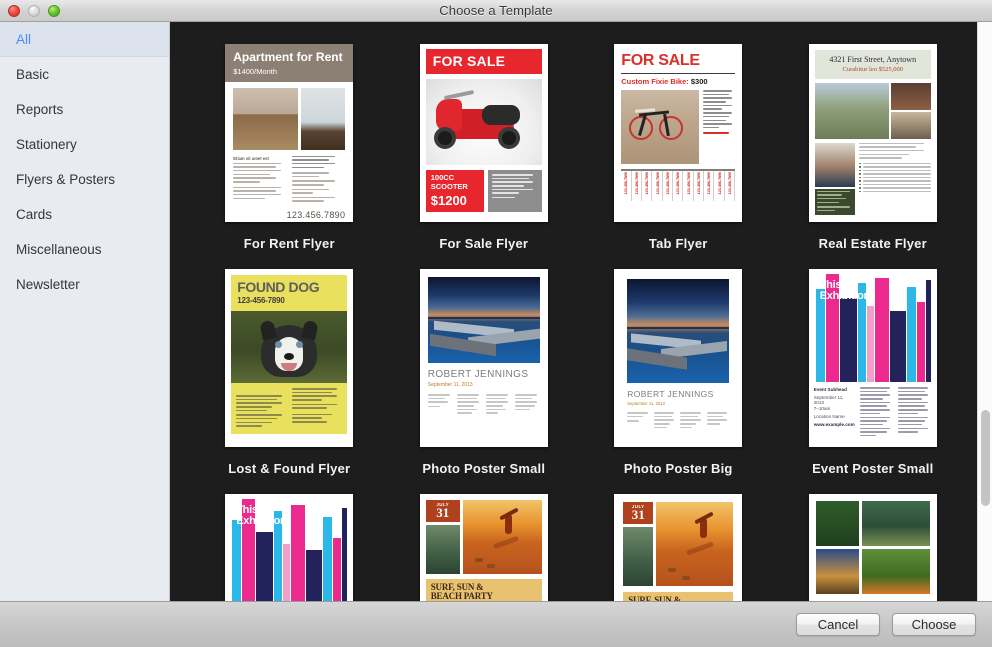  I want to click on sidebar-item-label: Reports, so click(40, 109).